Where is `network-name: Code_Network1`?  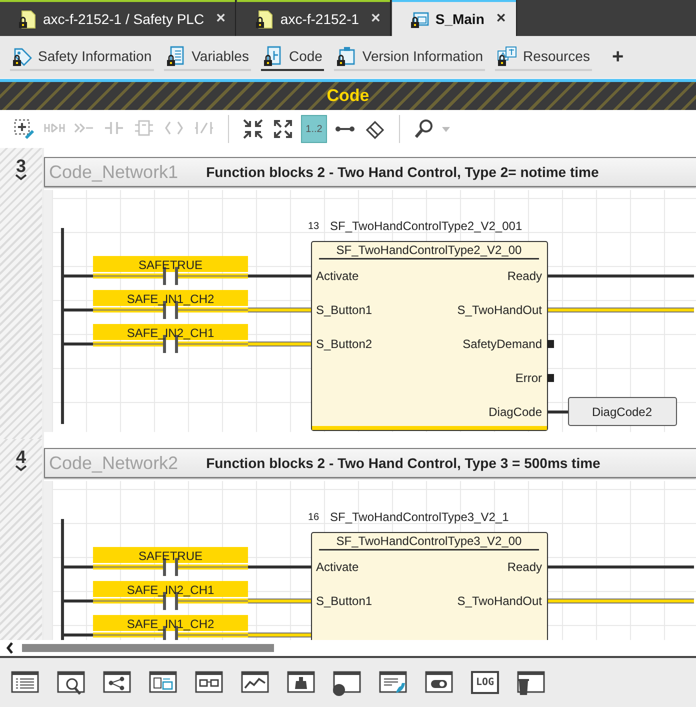 network-name: Code_Network1 is located at coordinates (113, 172).